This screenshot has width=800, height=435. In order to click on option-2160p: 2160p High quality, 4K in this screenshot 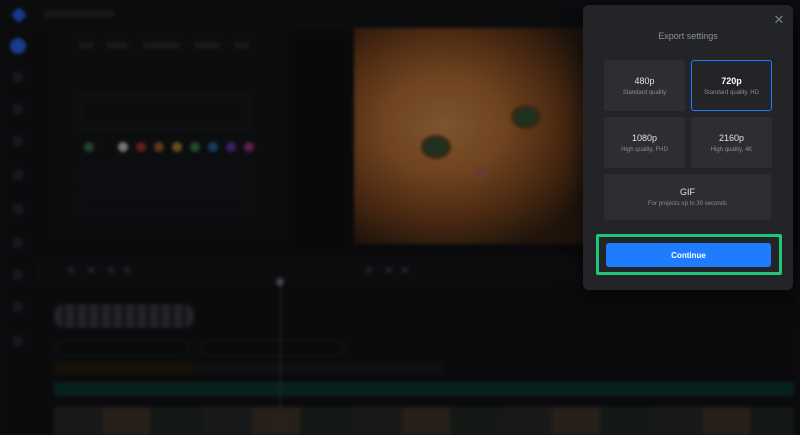, I will do `click(731, 142)`.